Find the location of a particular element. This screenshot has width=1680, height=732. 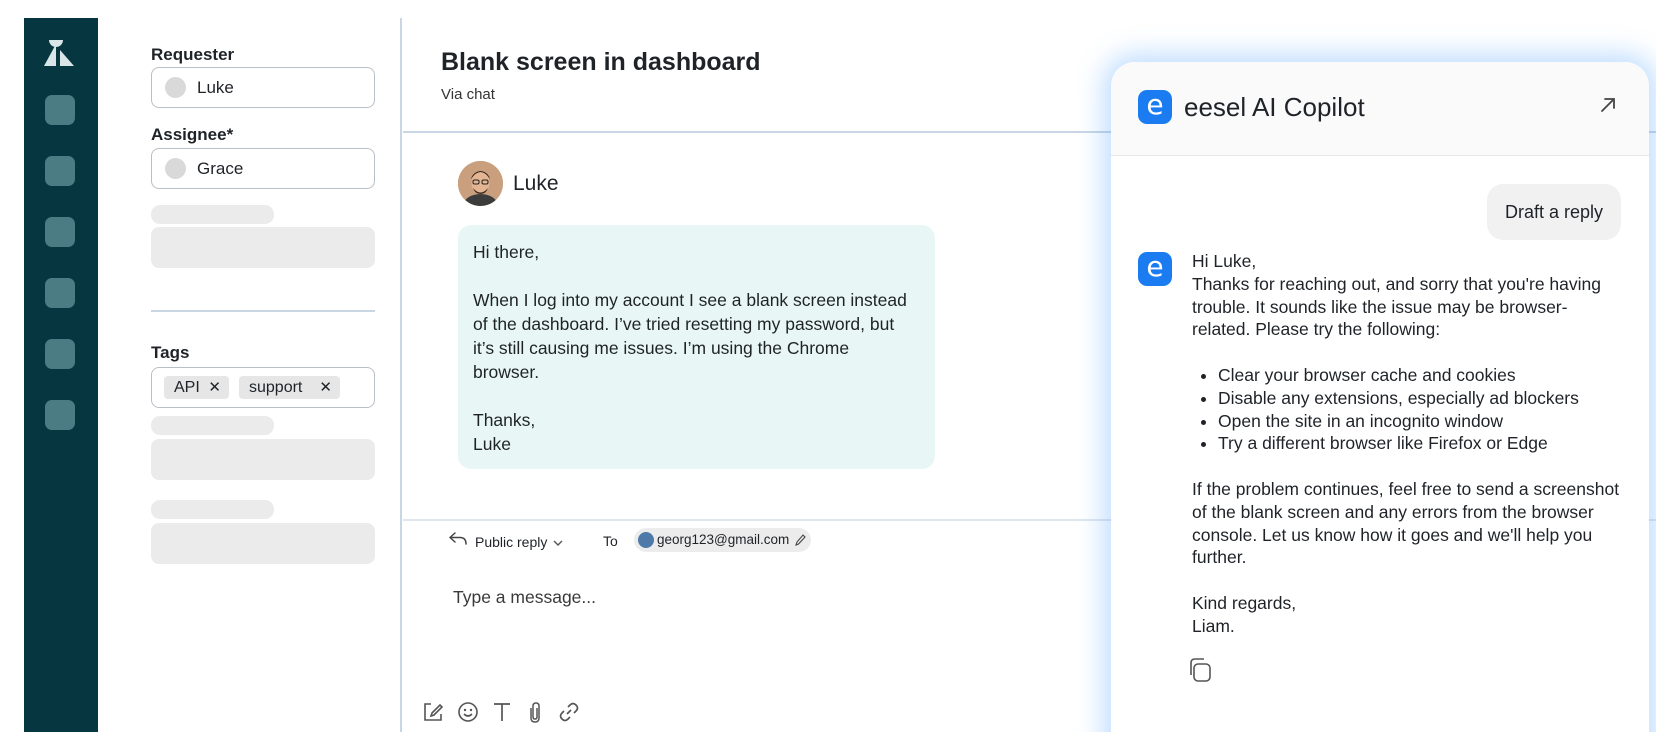

reply-closing: Kind regards, is located at coordinates (1244, 602).